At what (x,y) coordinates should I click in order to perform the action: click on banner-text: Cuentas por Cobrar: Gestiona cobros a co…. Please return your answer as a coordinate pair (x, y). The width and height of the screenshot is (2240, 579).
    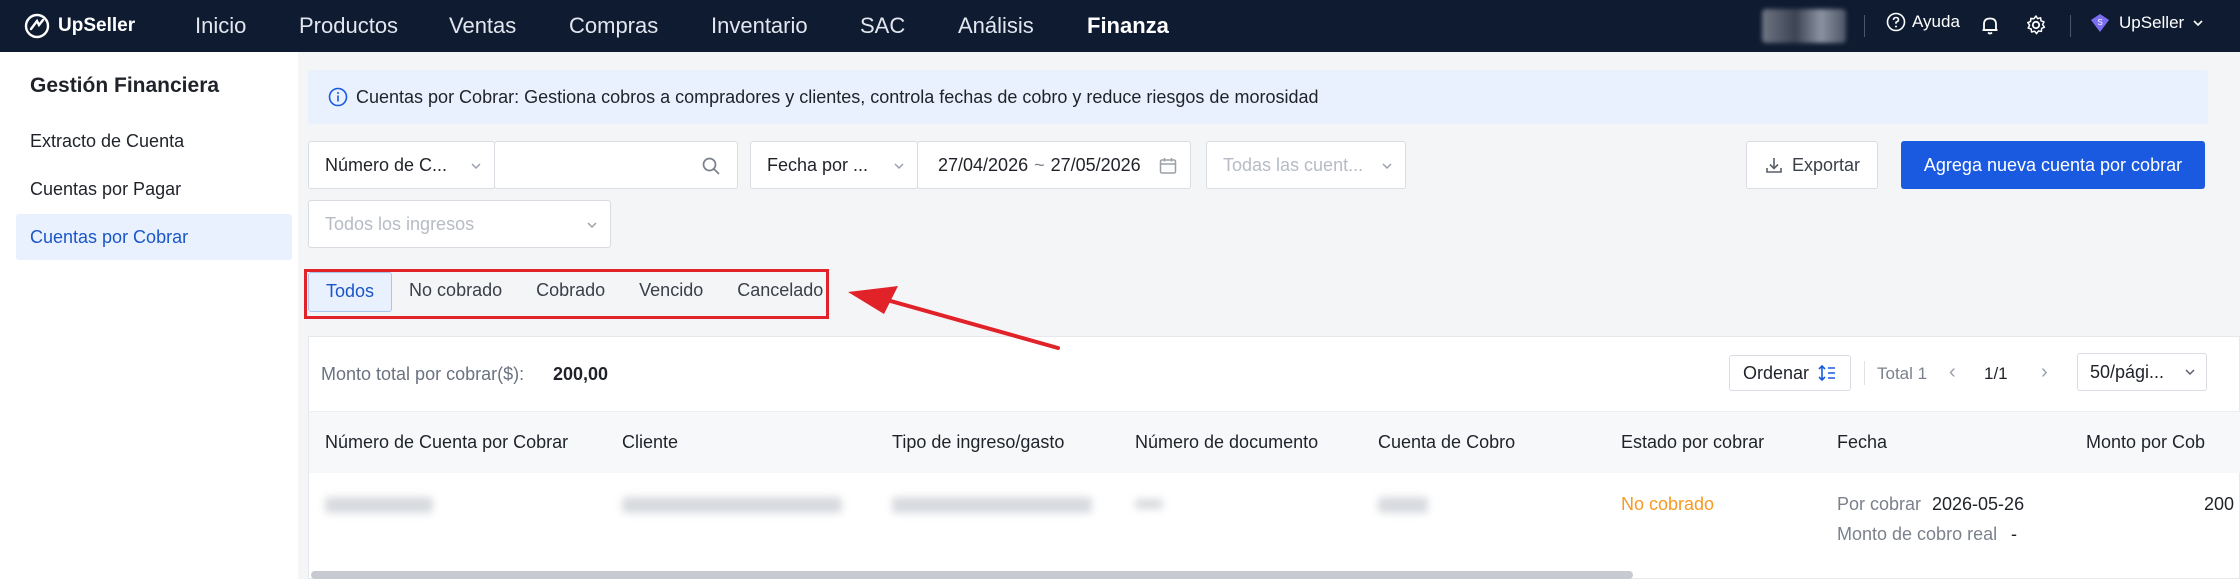
    Looking at the image, I should click on (837, 96).